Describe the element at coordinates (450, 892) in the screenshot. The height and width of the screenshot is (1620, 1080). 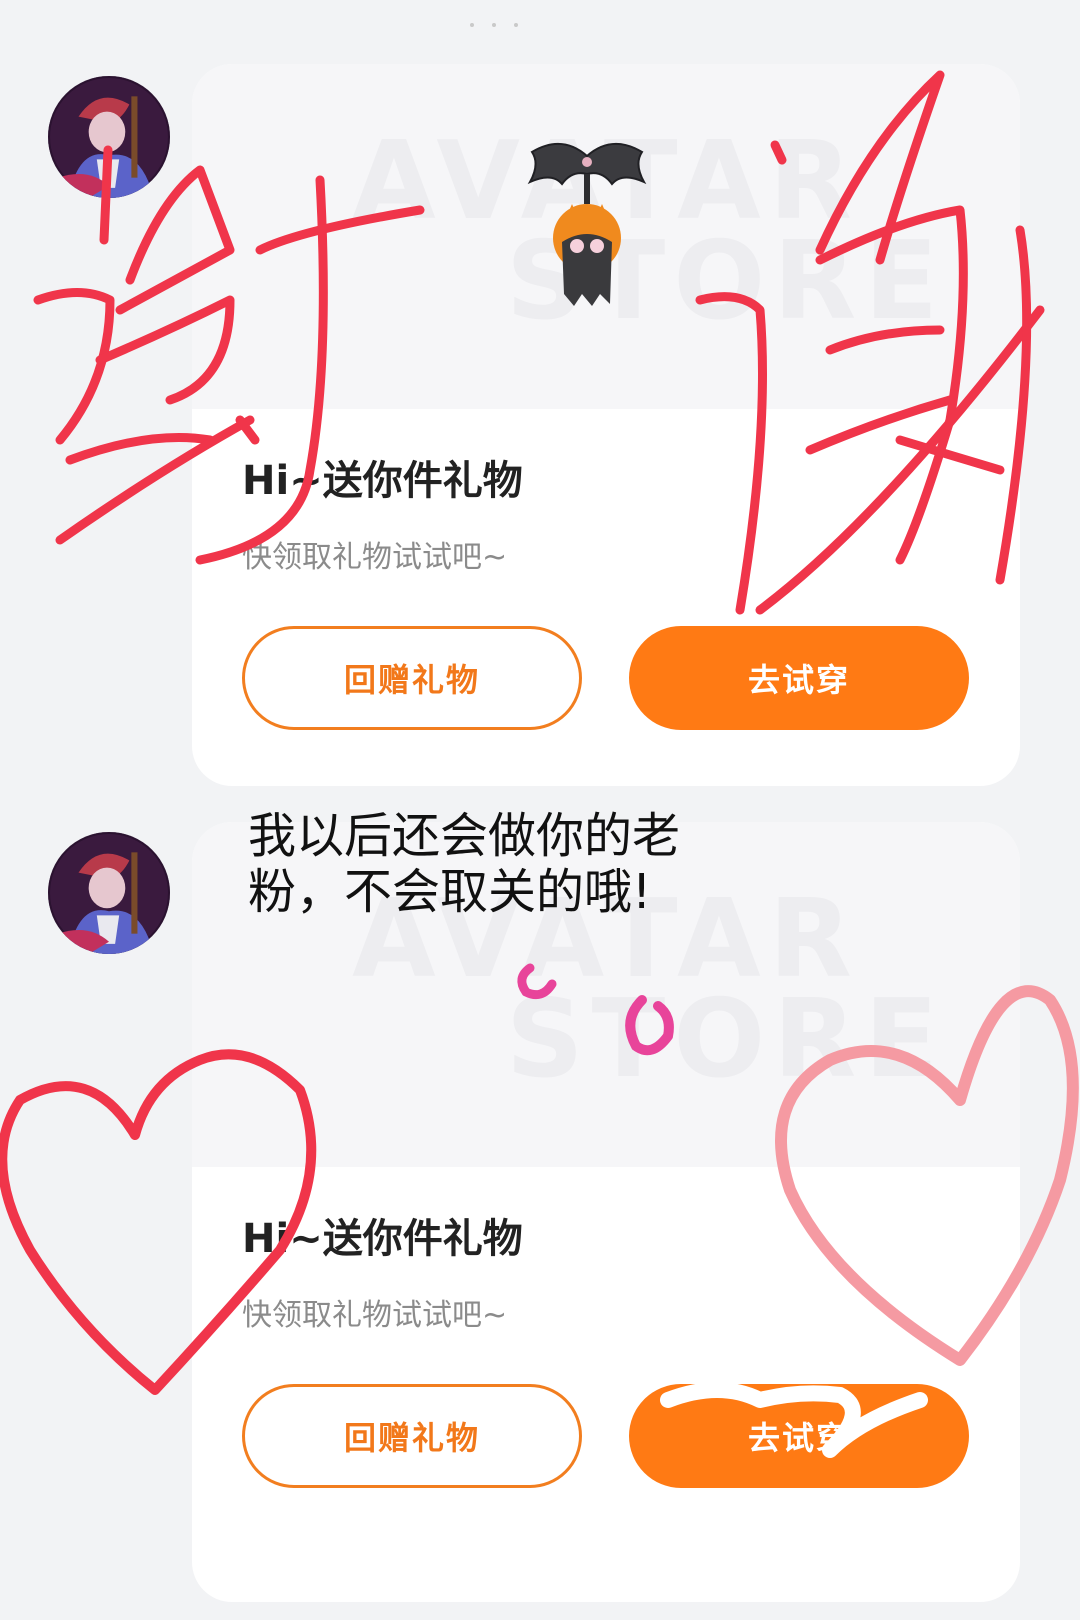
I see `overlay-caption-line2: 粉，不会取关的哦!` at that location.